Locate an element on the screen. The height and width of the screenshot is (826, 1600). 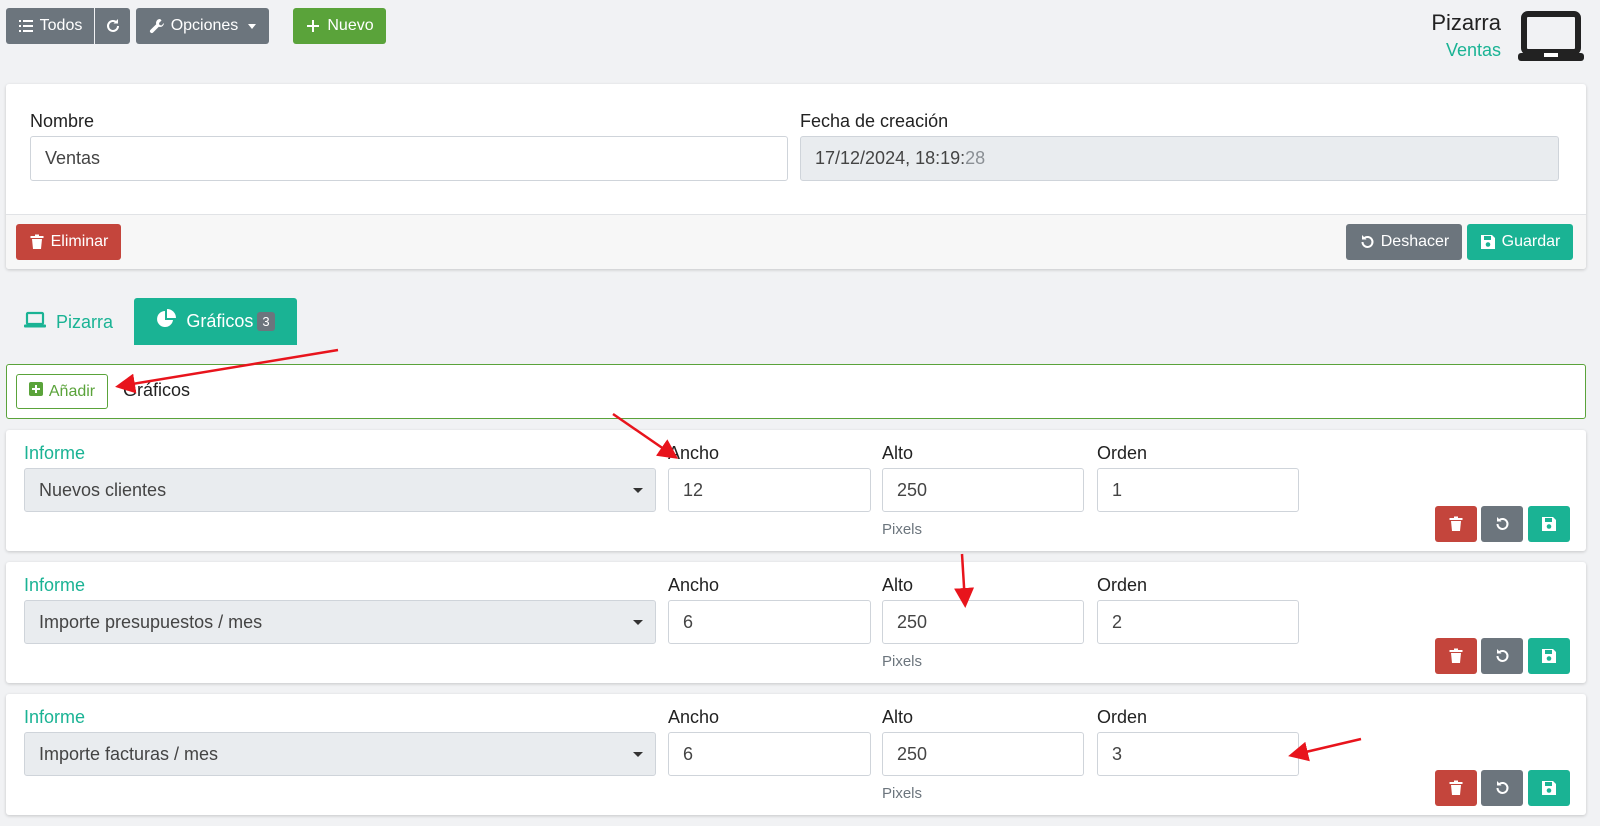
page-title: Pizarra is located at coordinates (1466, 22).